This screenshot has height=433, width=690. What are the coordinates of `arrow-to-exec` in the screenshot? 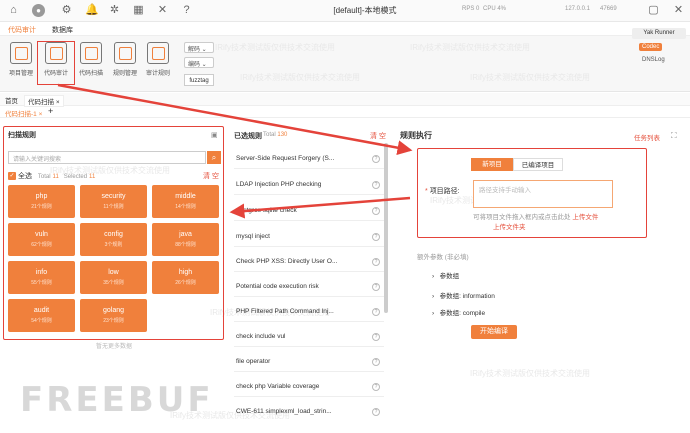 It's located at (235, 119).